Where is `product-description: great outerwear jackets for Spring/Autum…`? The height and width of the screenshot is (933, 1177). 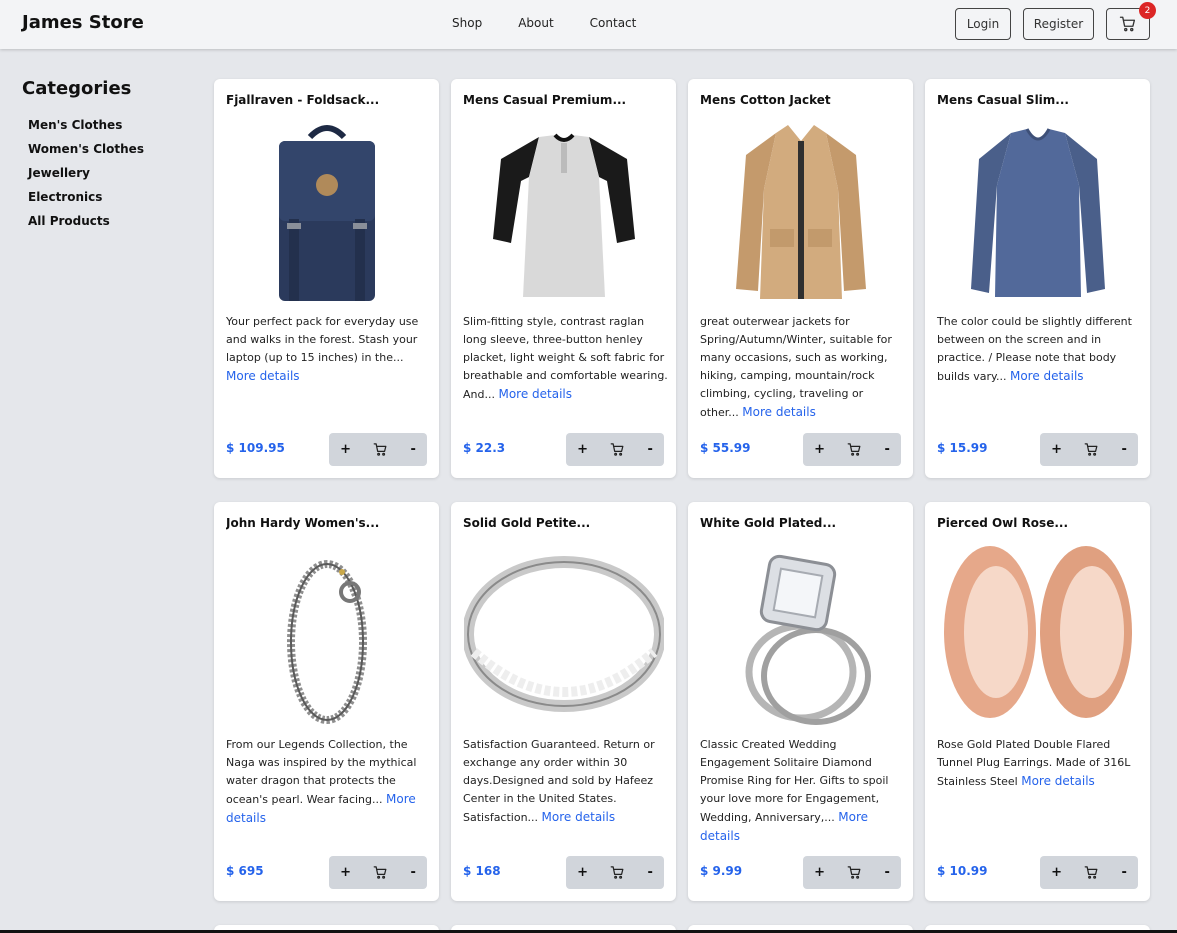 product-description: great outerwear jackets for Spring/Autum… is located at coordinates (802, 367).